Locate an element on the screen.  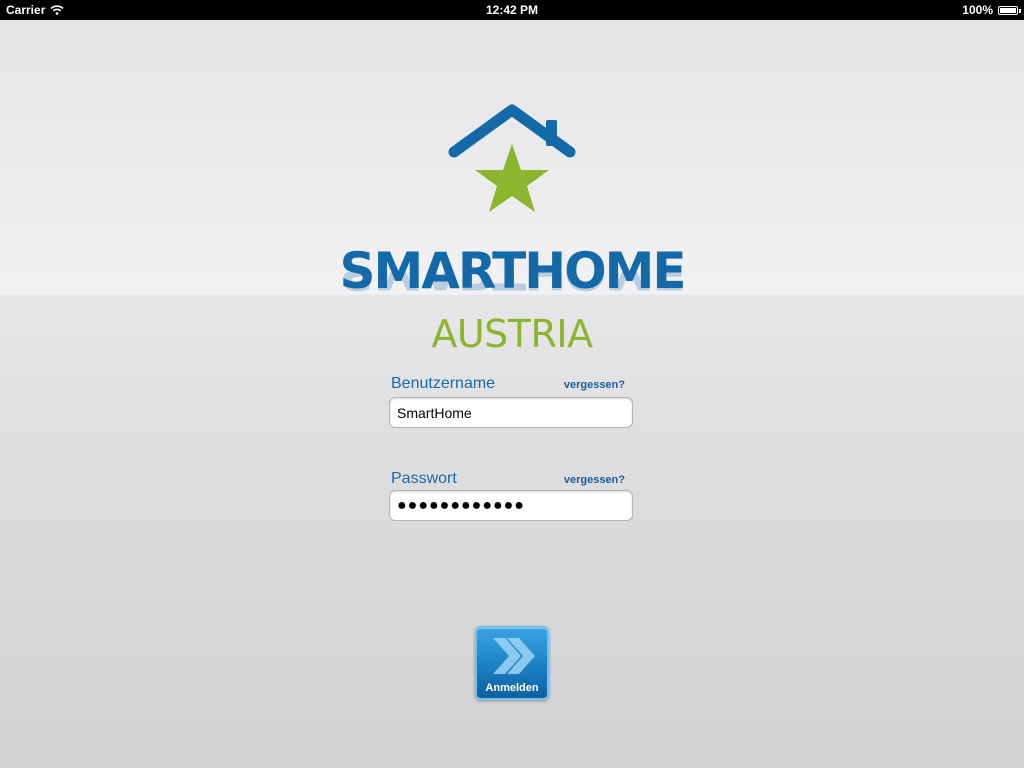
password-field is located at coordinates (511, 505).